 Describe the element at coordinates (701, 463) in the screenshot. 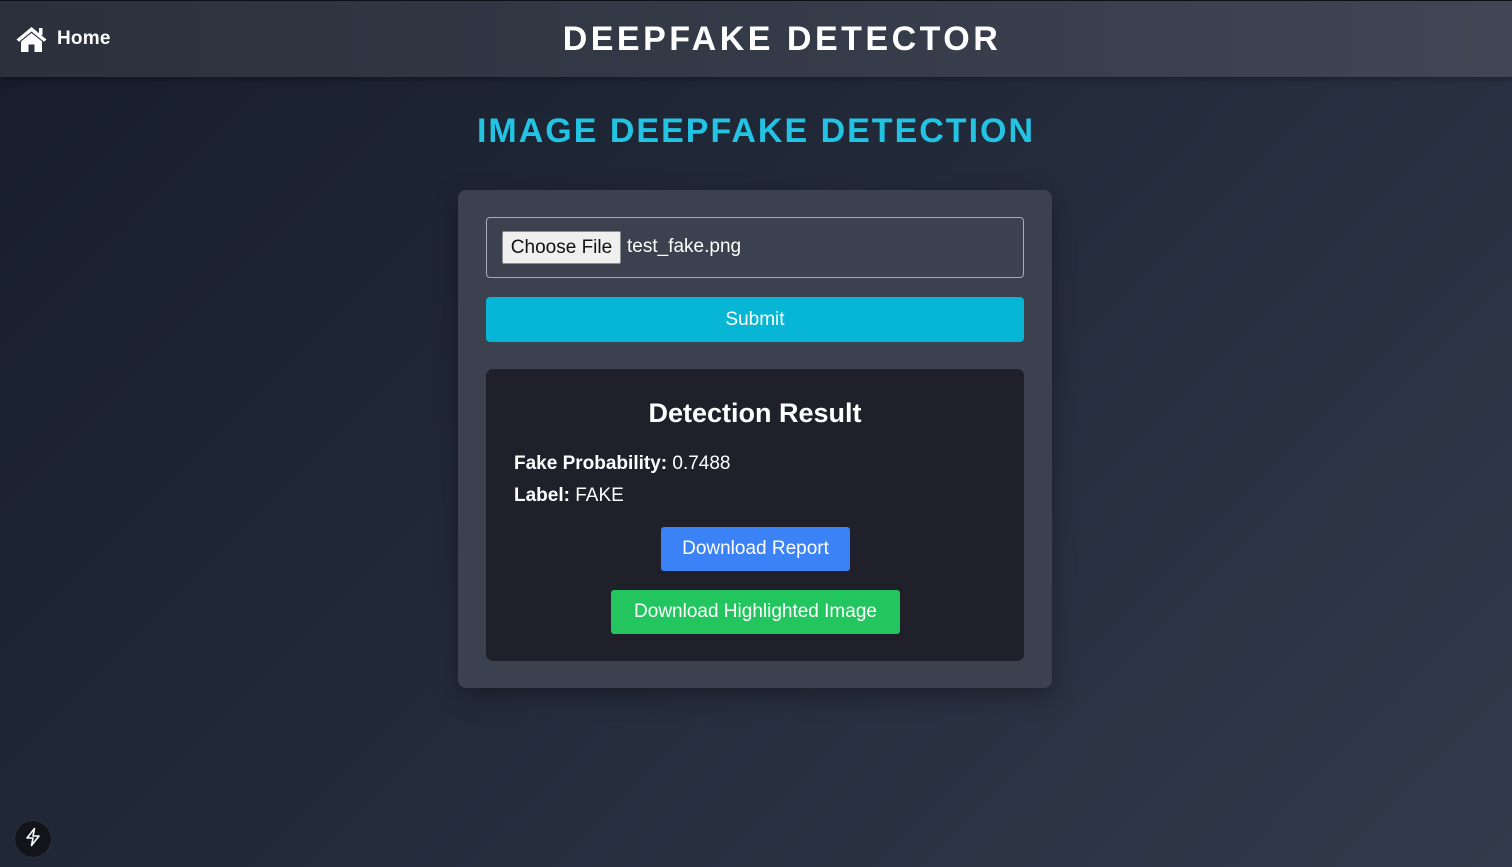

I see `fake-probability-value: 0.7488` at that location.